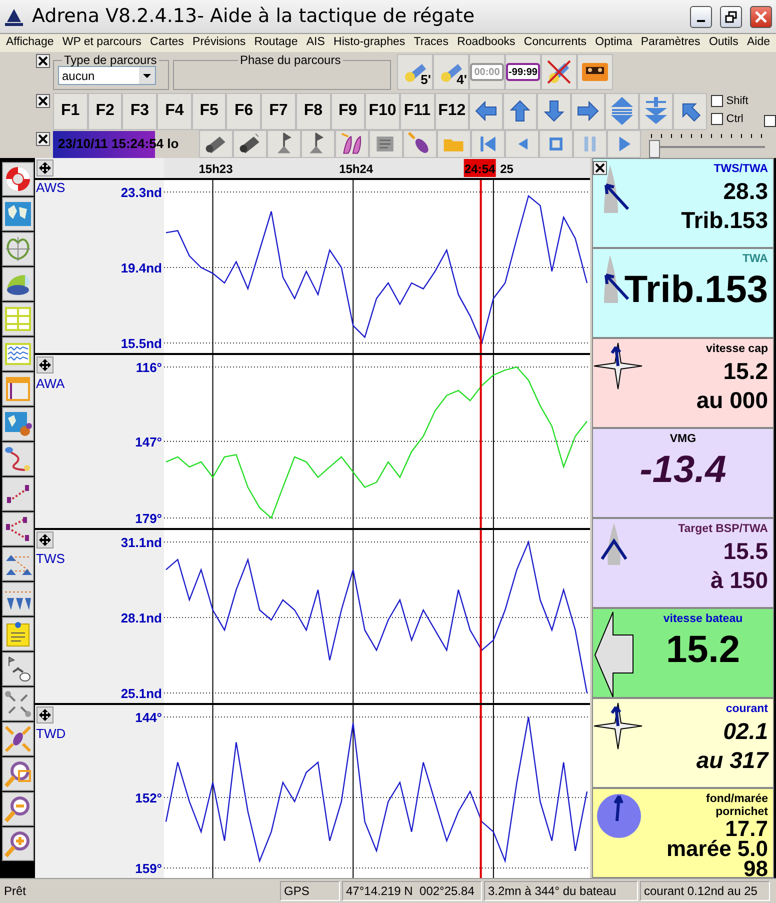 Image resolution: width=776 pixels, height=903 pixels. Describe the element at coordinates (219, 43) in the screenshot. I see `menu-item: Prévisions` at that location.